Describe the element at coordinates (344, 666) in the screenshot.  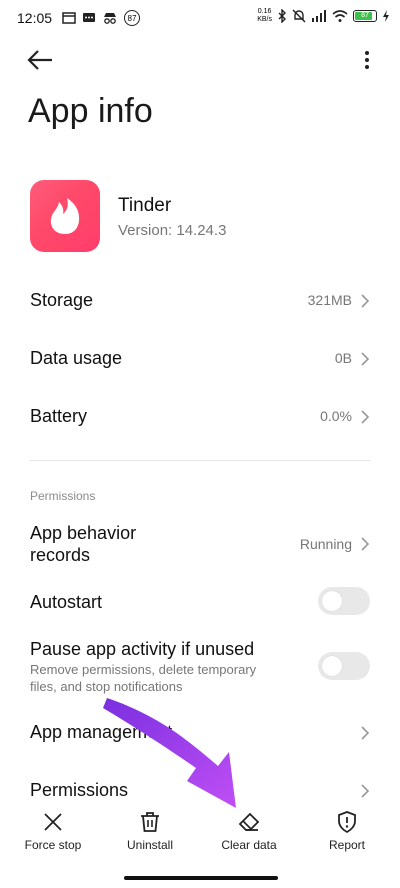
I see `pause-activity-toggle` at that location.